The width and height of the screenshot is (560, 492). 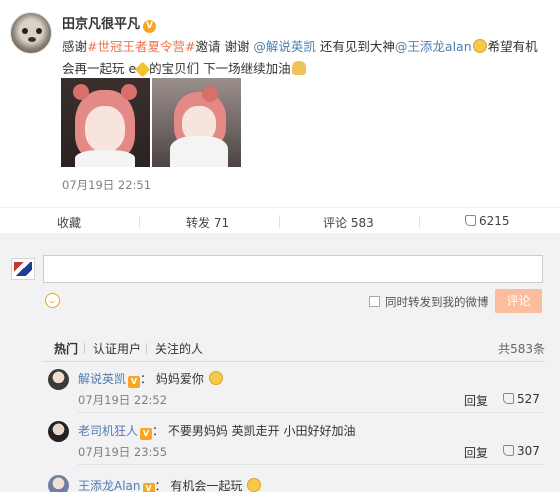 What do you see at coordinates (206, 485) in the screenshot?
I see `comment-text: 有机会一起玩` at bounding box center [206, 485].